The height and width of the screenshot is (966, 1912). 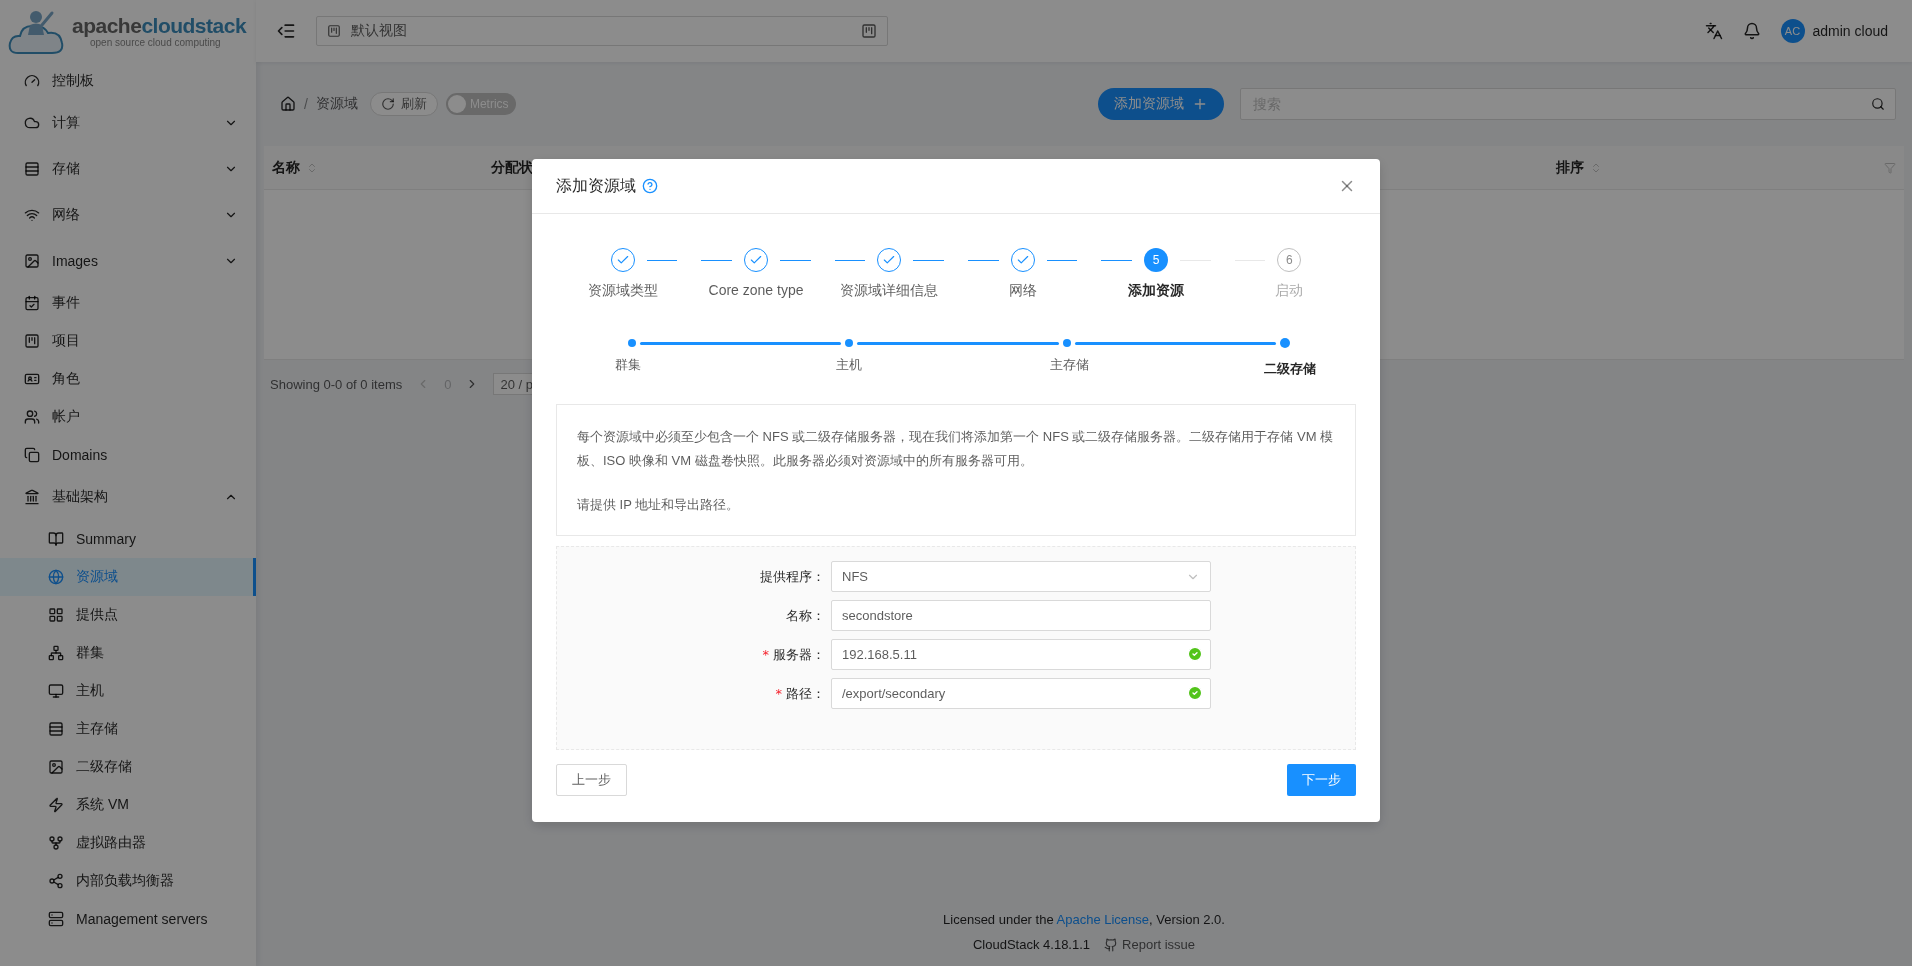 I want to click on input-field: 192.168.5.11, so click(x=1021, y=654).